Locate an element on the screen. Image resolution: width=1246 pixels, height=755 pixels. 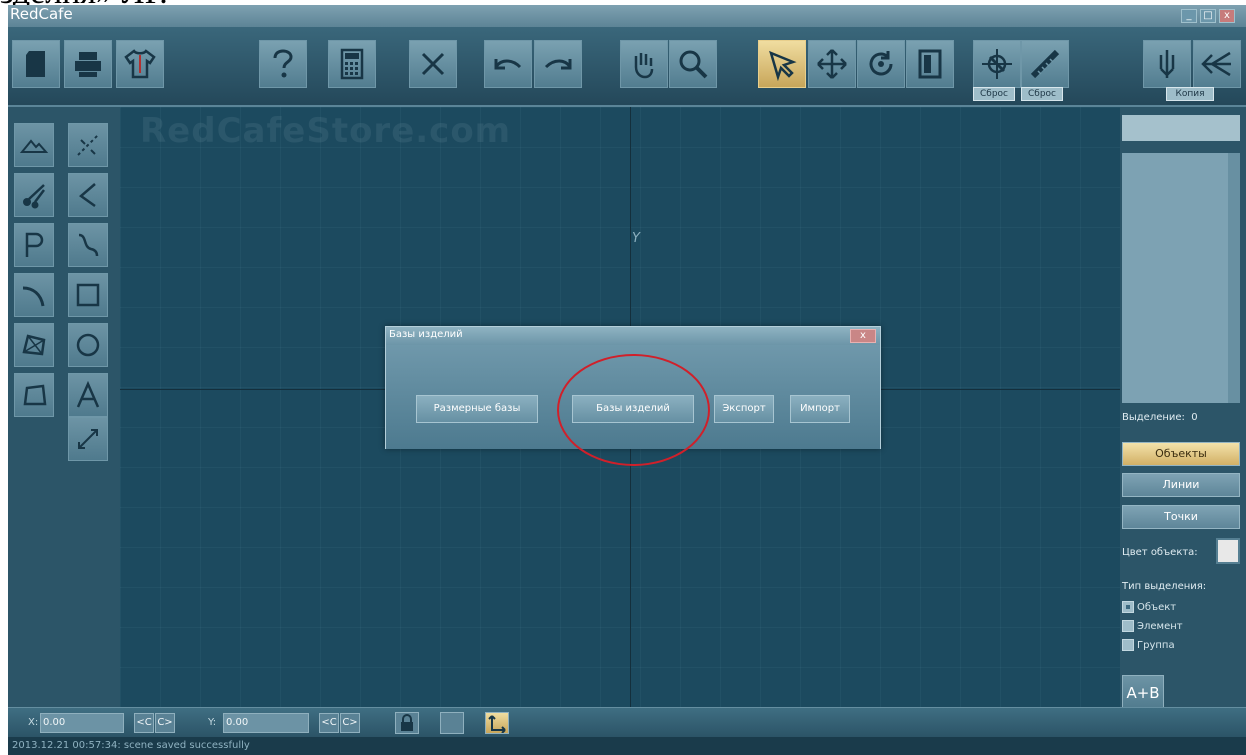
x-next-button: C> is located at coordinates (165, 723).